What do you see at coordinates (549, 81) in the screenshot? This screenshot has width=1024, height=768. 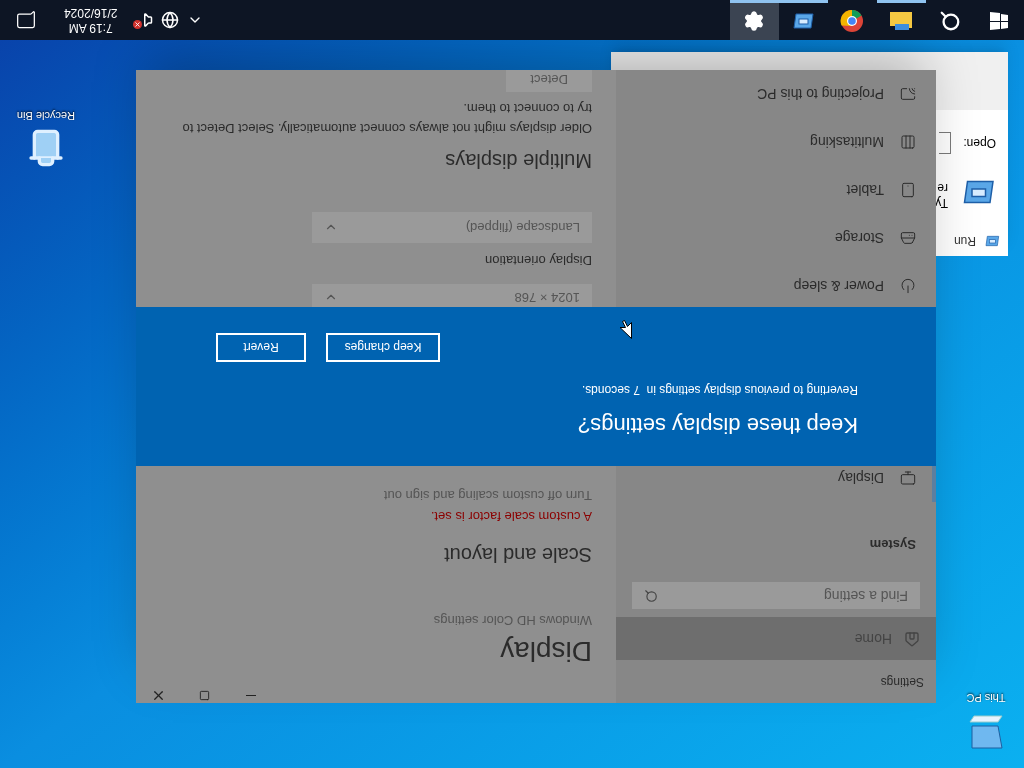 I see `detect-button: Detect` at bounding box center [549, 81].